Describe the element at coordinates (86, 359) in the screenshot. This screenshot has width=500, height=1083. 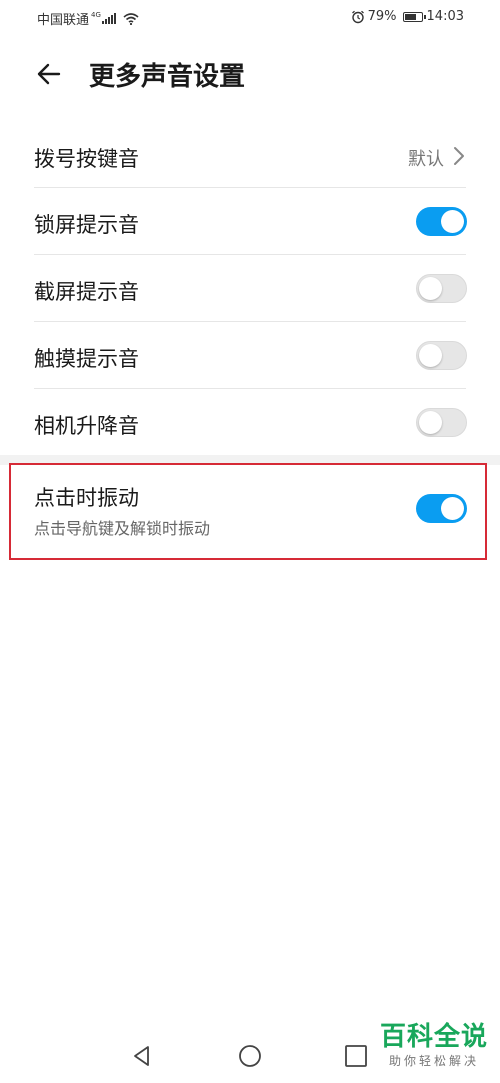
I see `touch-sound-label: 触摸提示音` at that location.